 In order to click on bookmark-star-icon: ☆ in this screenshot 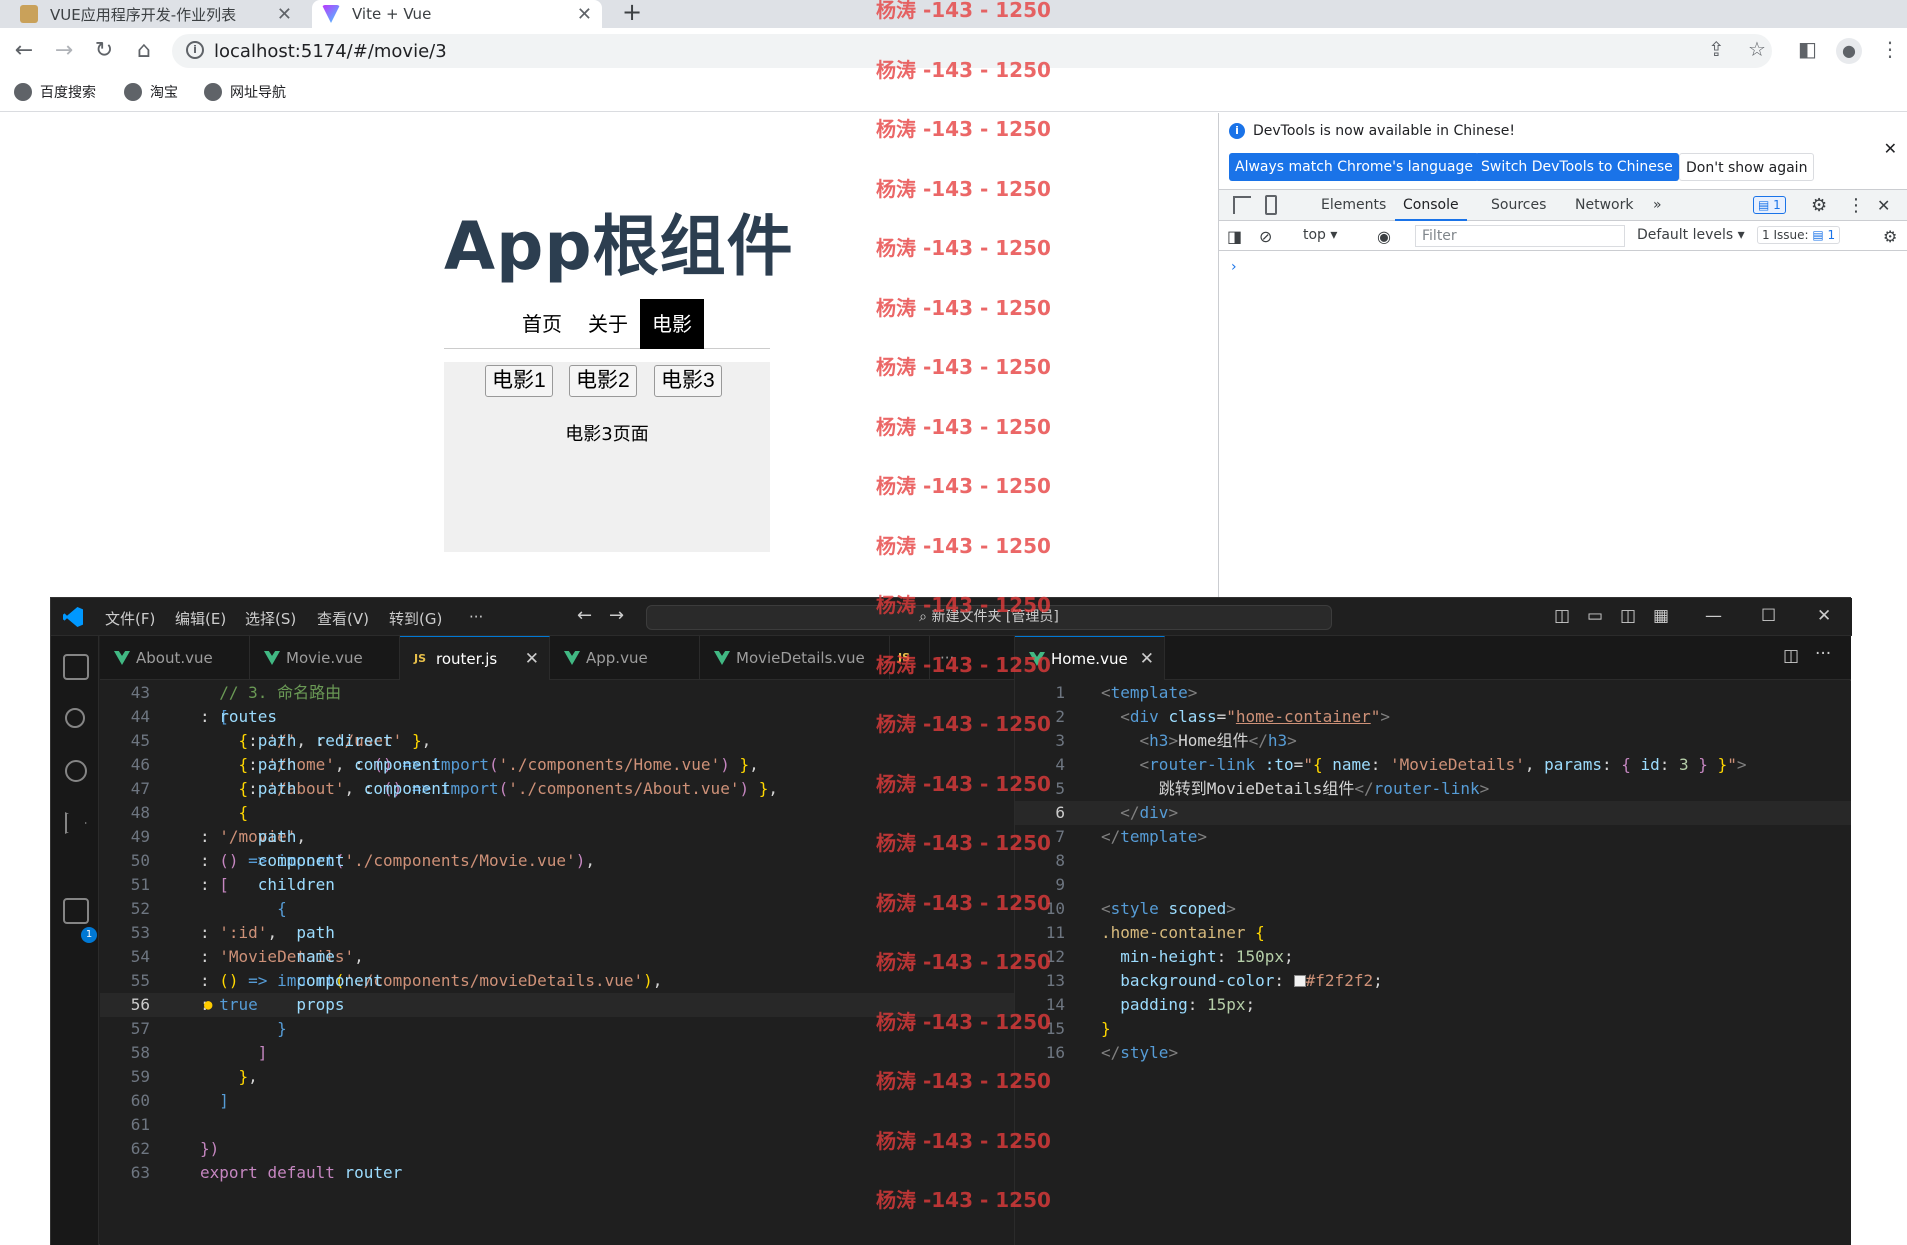, I will do `click(1757, 49)`.